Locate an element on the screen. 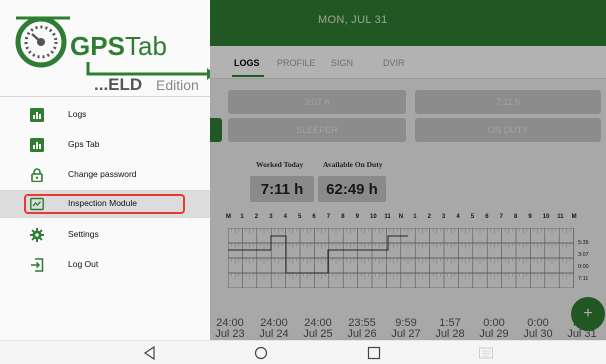 The width and height of the screenshot is (606, 364). logo-graphic: GPS Tab ...ELD Edition is located at coordinates (115, 55).